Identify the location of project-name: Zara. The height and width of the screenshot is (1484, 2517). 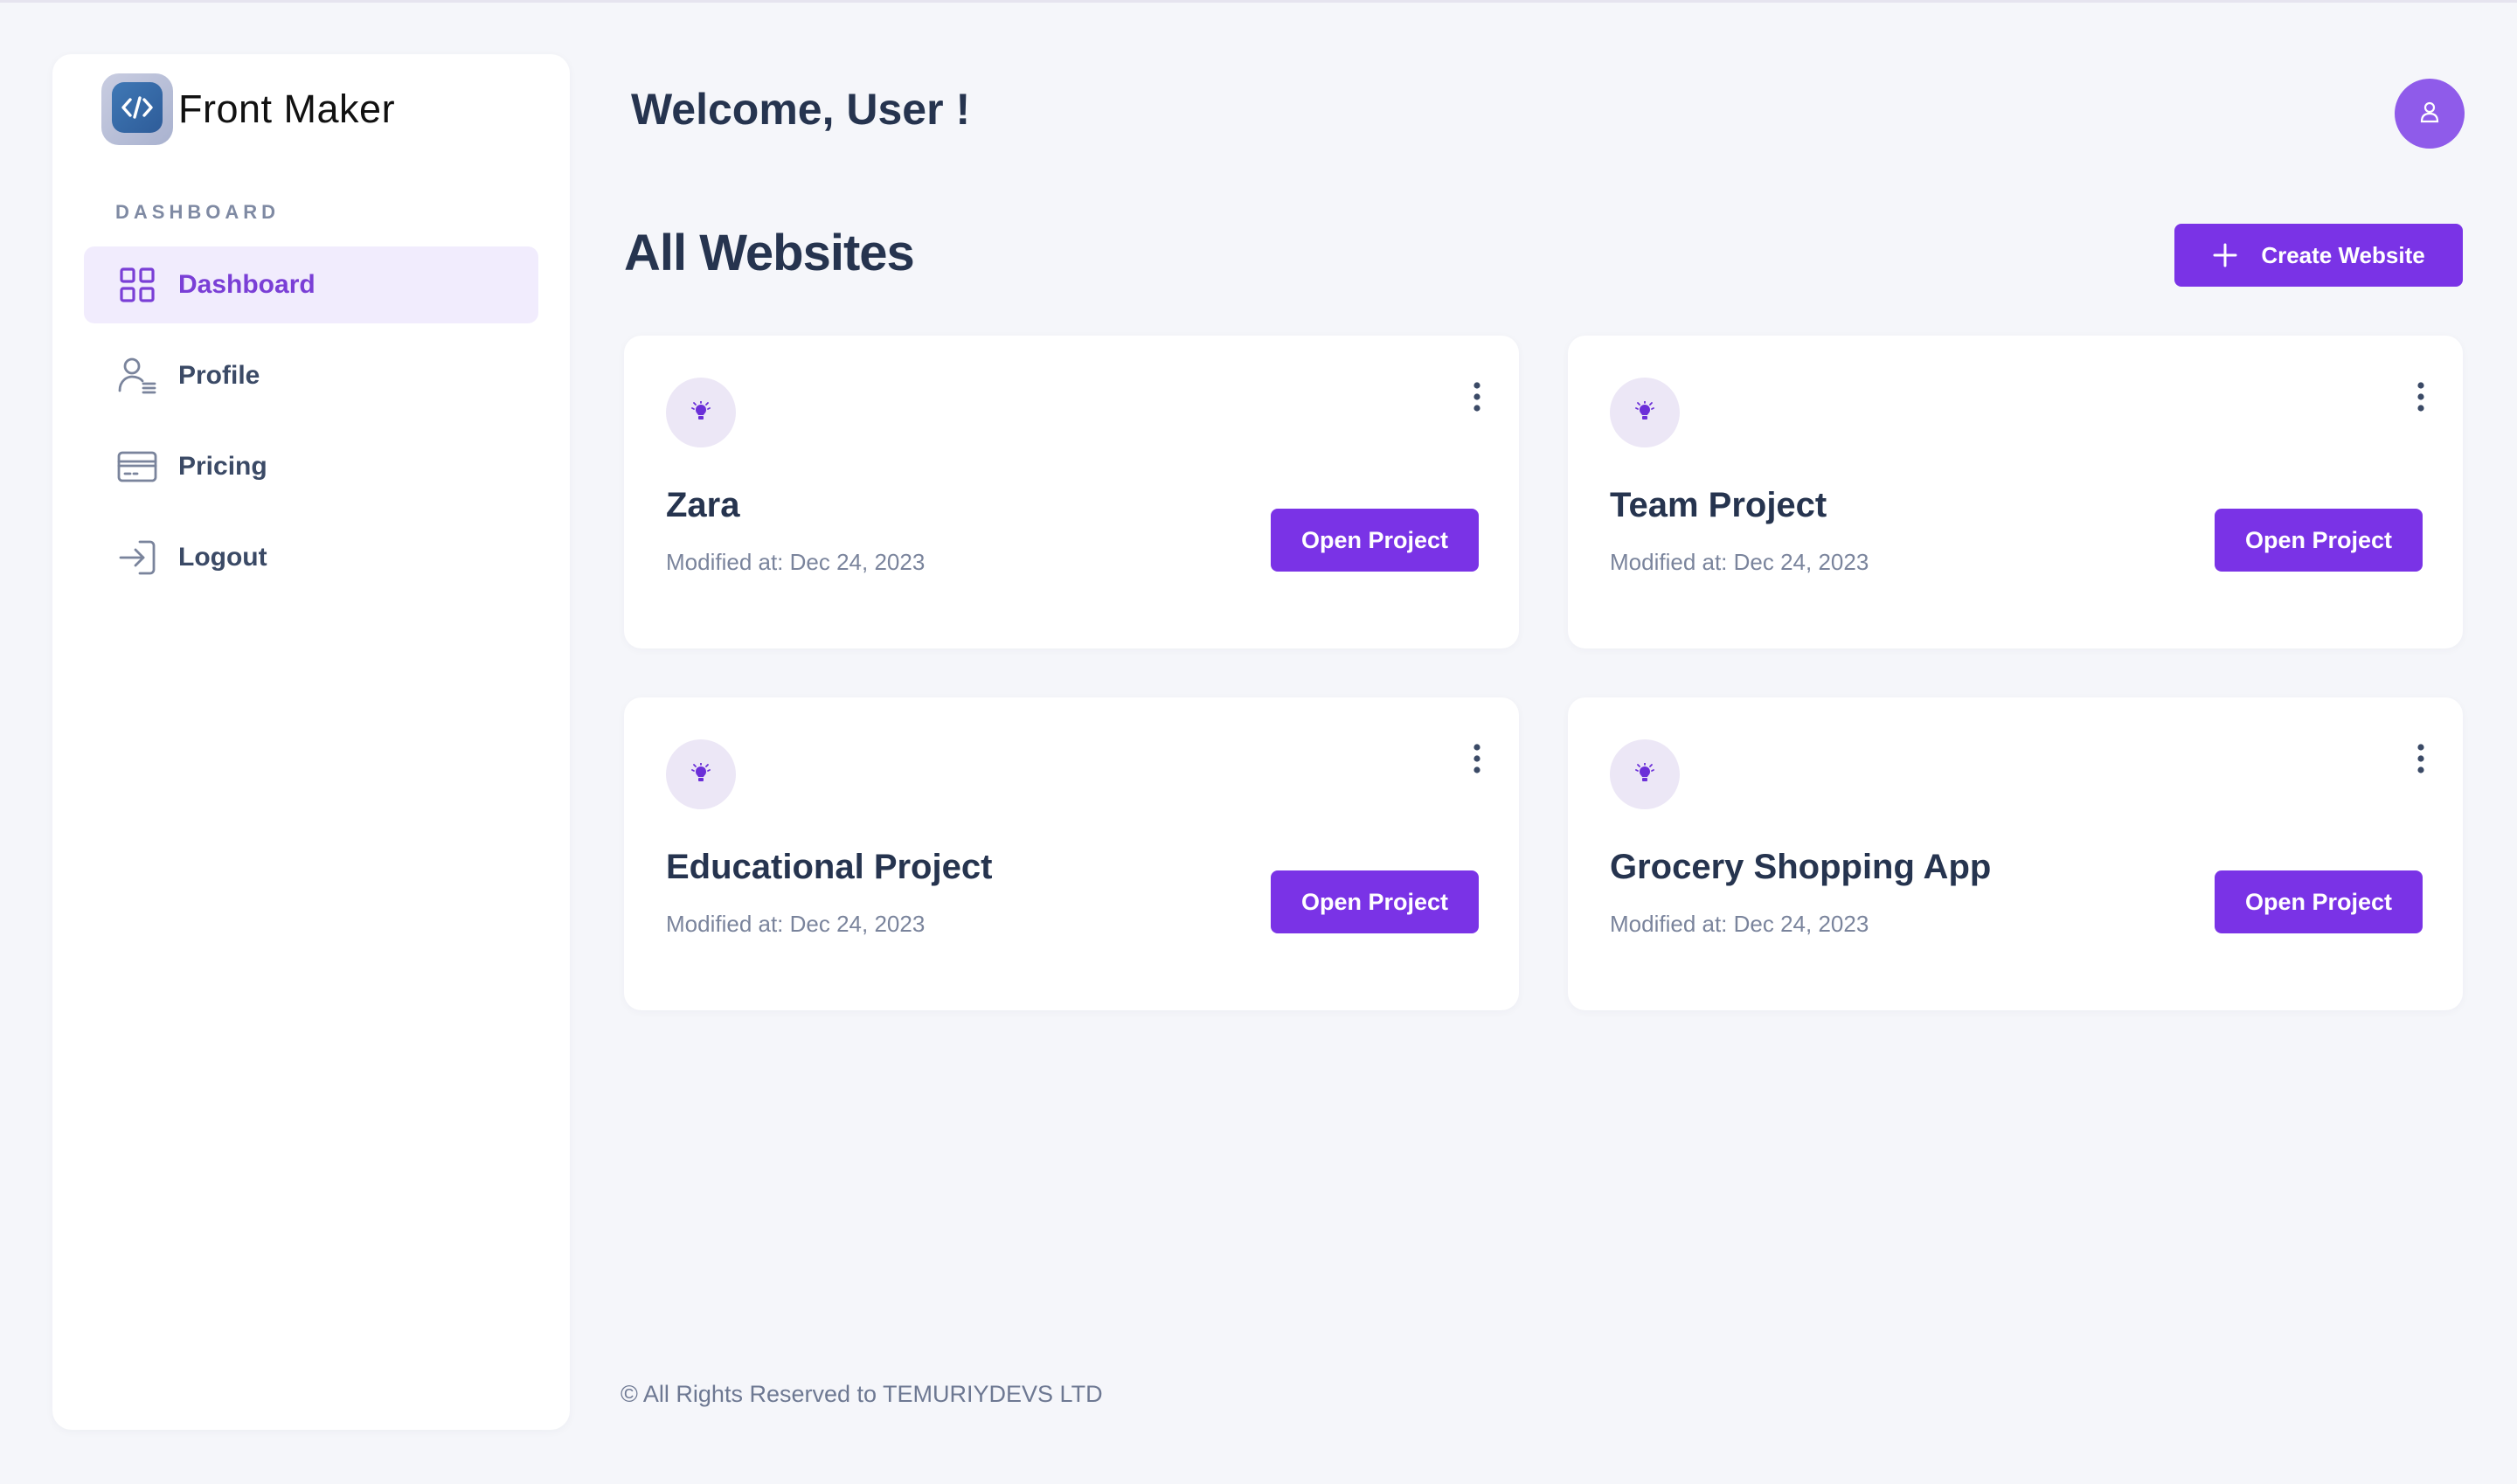
(703, 505).